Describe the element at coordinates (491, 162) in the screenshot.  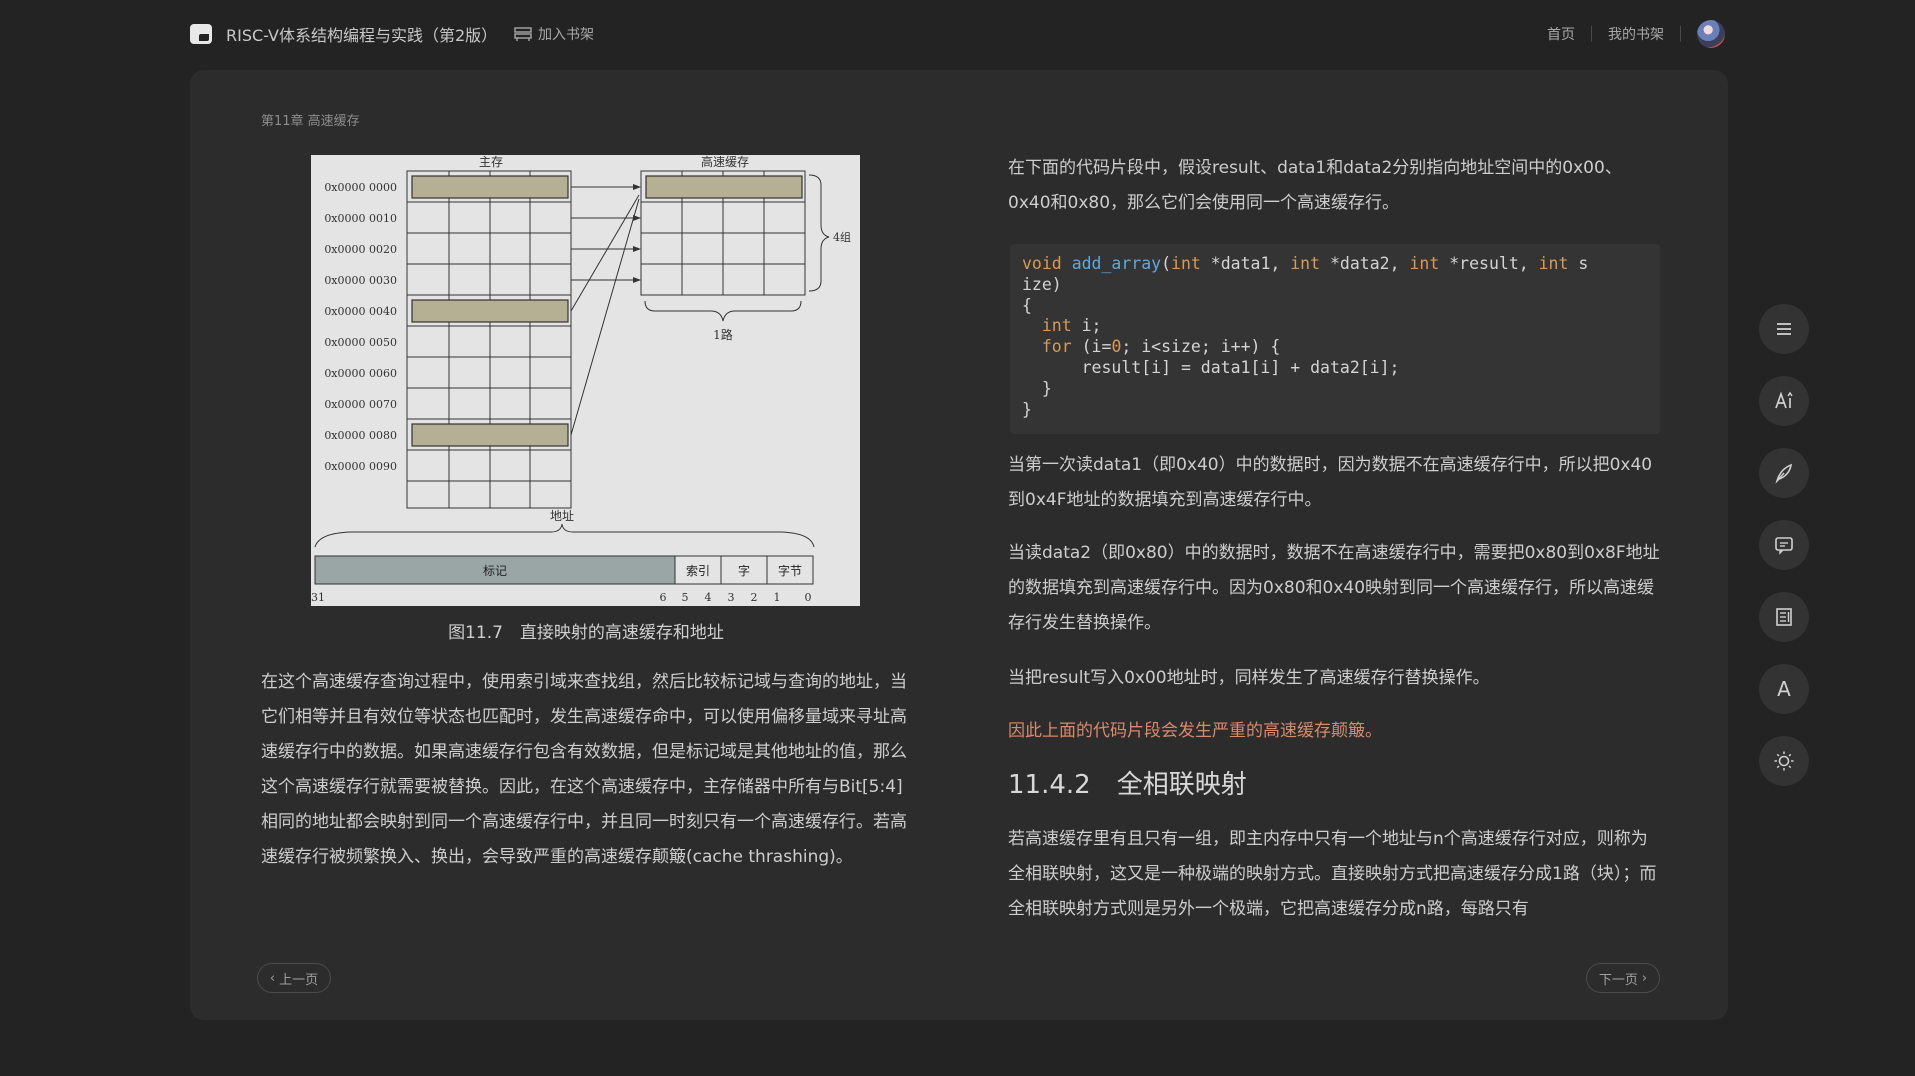
I see `main-memory-label: 主存` at that location.